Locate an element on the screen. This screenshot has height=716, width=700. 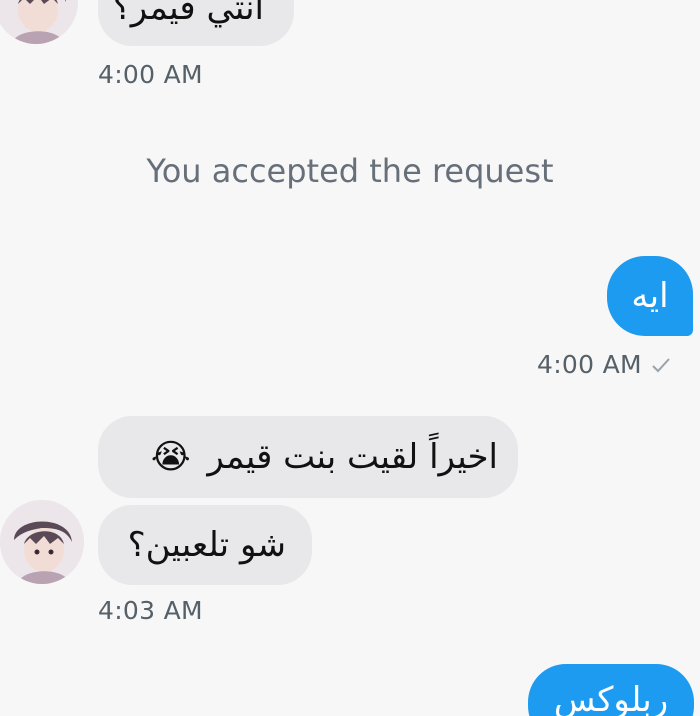
message-text: شو تلعبين؟ is located at coordinates (206, 545).